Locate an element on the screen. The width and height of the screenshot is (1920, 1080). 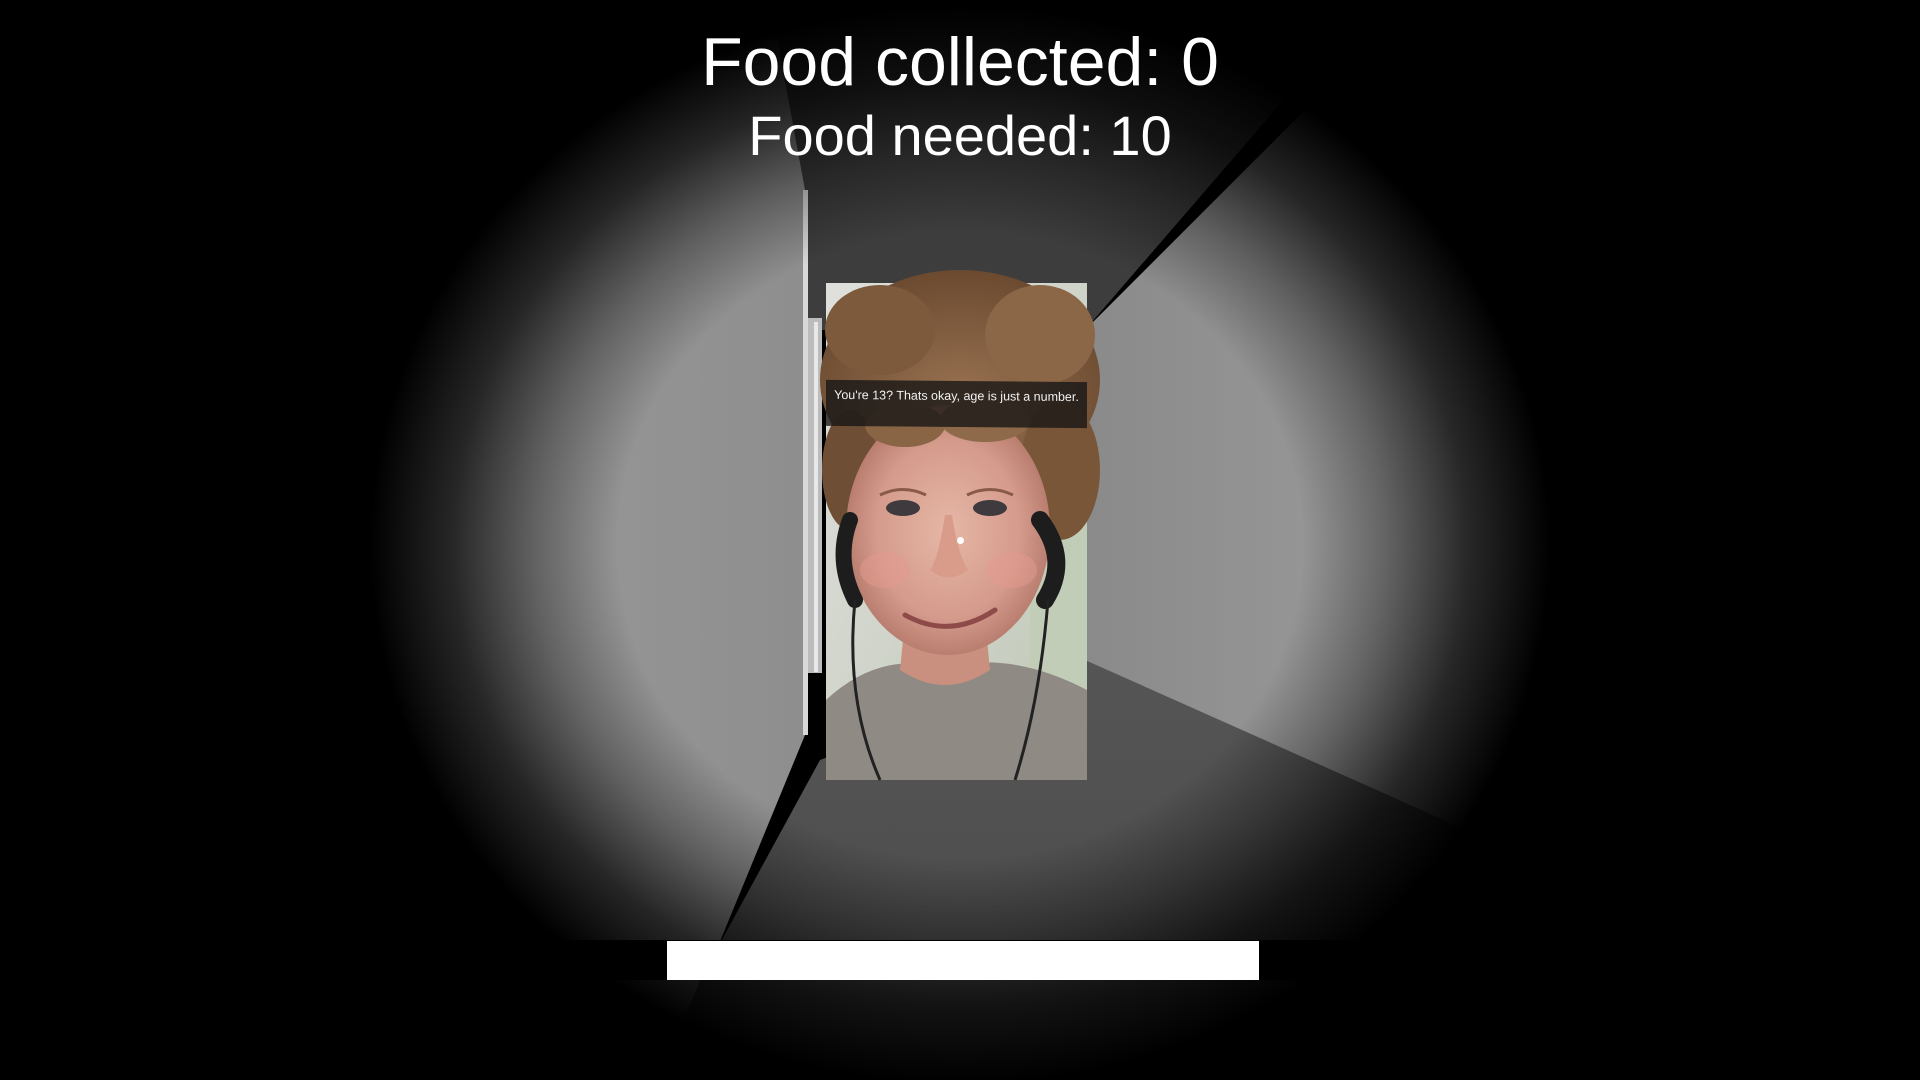
panel-edge-outer is located at coordinates (805, 462).